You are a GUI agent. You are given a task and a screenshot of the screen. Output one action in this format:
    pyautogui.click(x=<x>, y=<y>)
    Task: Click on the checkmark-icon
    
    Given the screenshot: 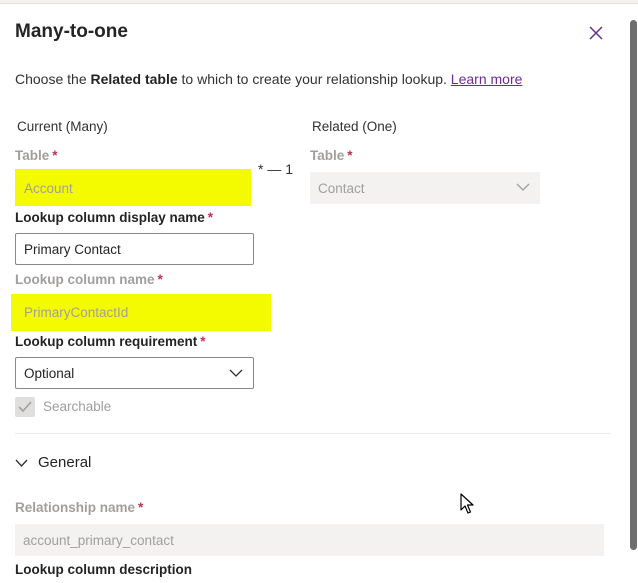 What is the action you would take?
    pyautogui.click(x=25, y=407)
    